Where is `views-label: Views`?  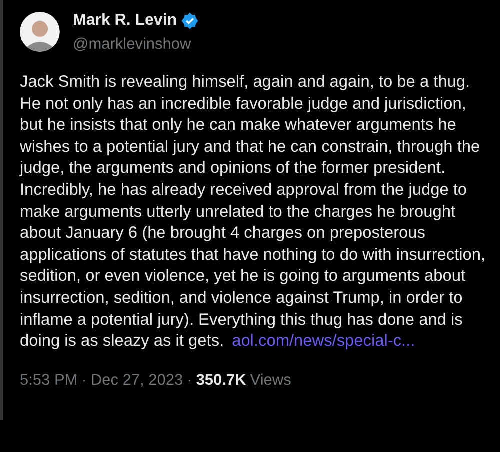 views-label: Views is located at coordinates (271, 381).